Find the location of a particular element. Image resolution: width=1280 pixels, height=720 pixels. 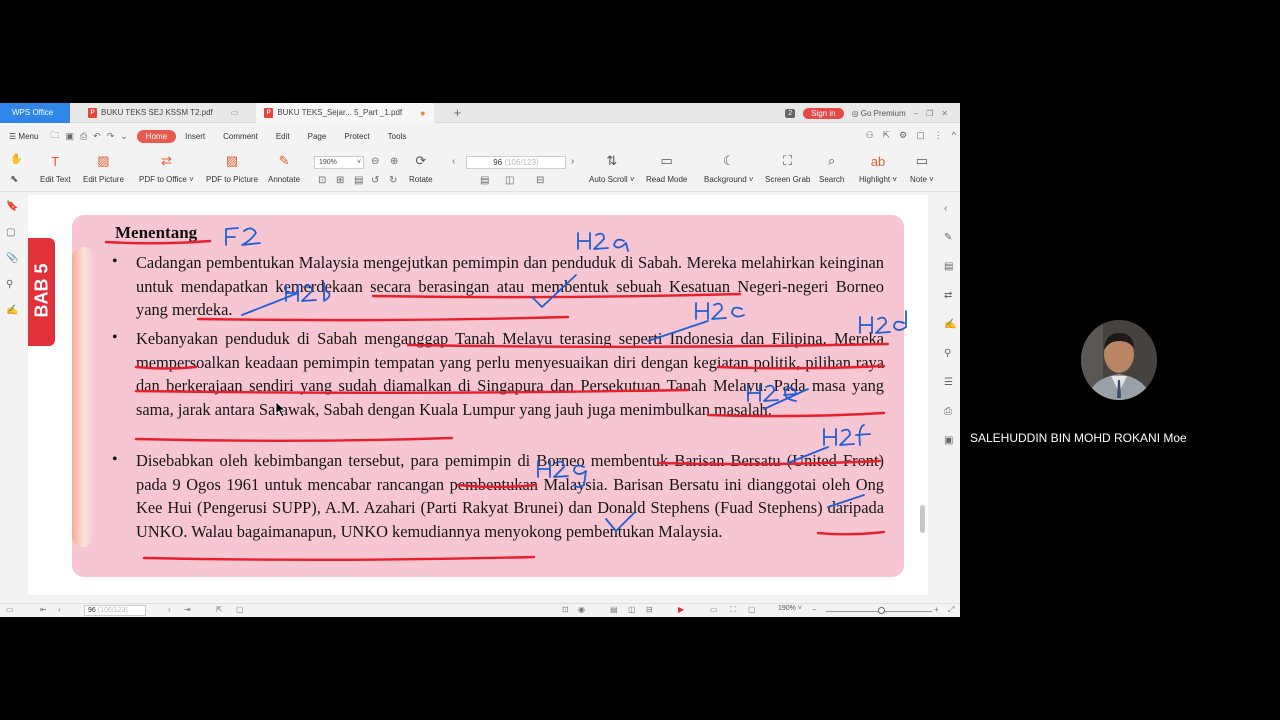

hand-tool-icon: ✋ is located at coordinates (16, 159).